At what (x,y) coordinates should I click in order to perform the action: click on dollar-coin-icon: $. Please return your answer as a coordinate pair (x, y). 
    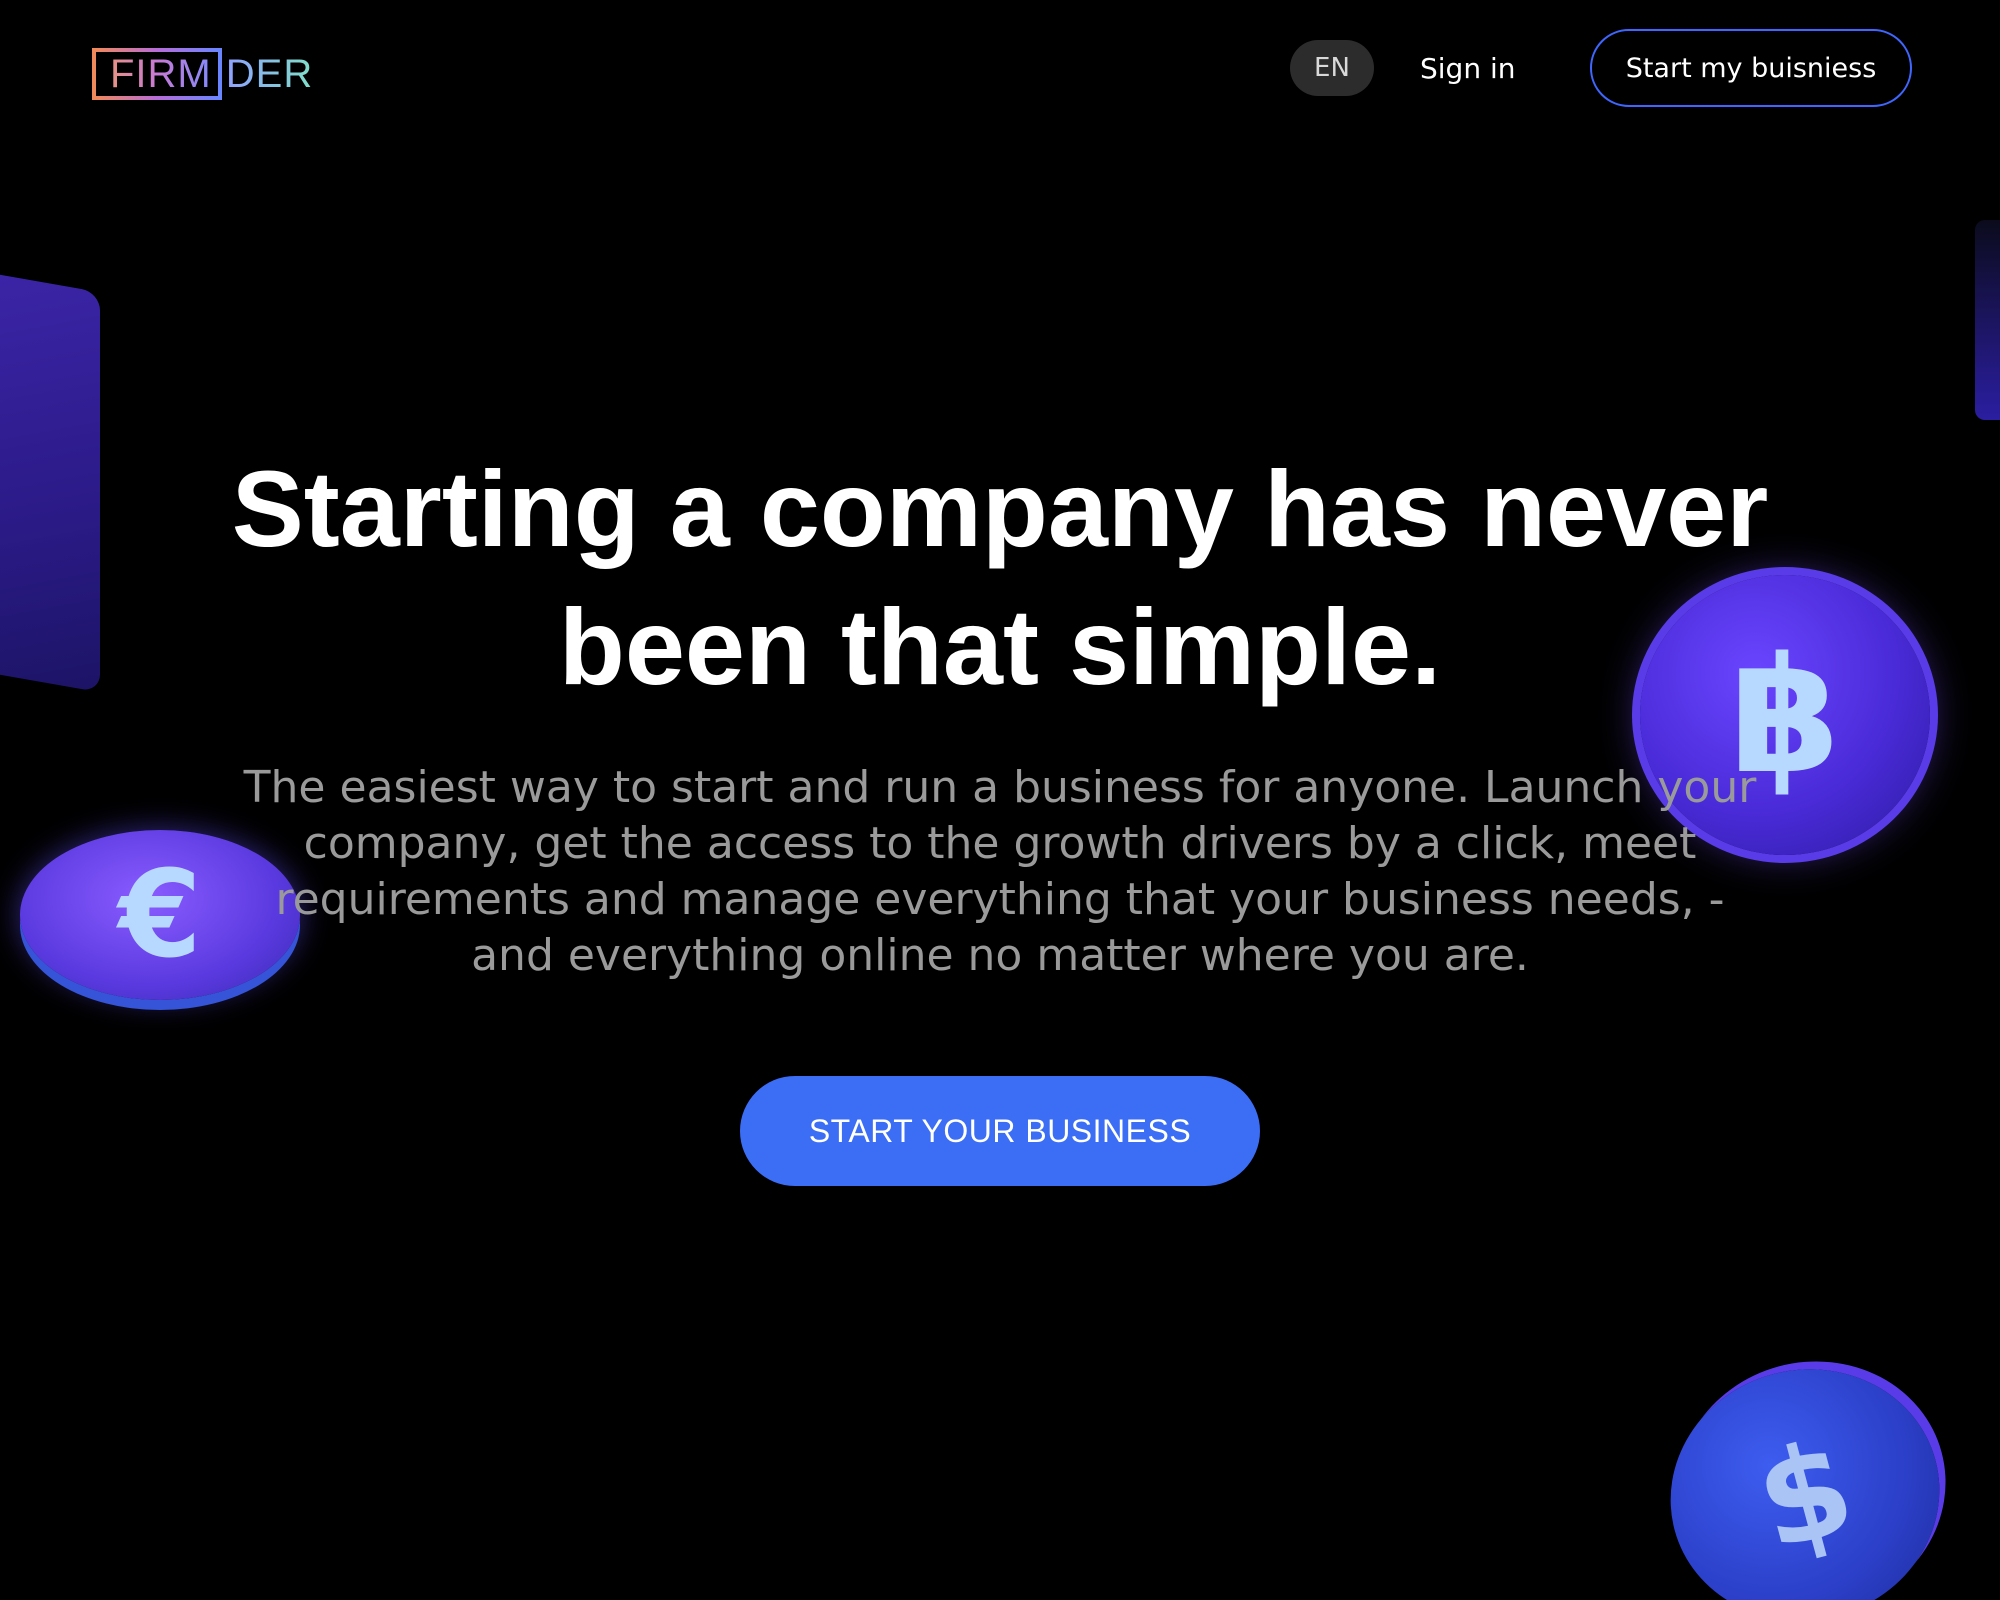
    Looking at the image, I should click on (1805, 1469).